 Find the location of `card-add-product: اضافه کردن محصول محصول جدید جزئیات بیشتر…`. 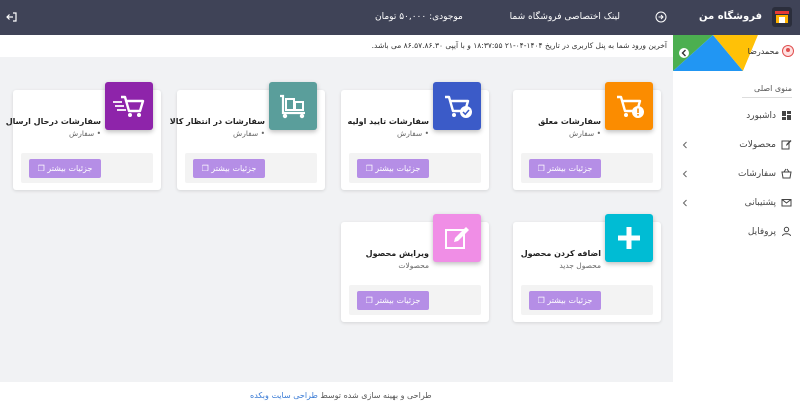

card-add-product: اضافه کردن محصول محصول جدید جزئیات بیشتر… is located at coordinates (587, 268).